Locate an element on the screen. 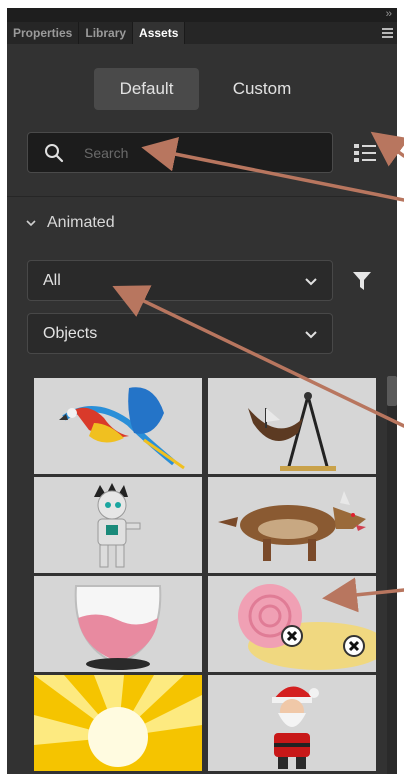 This screenshot has height=776, width=404. section-label: Animated is located at coordinates (81, 222).